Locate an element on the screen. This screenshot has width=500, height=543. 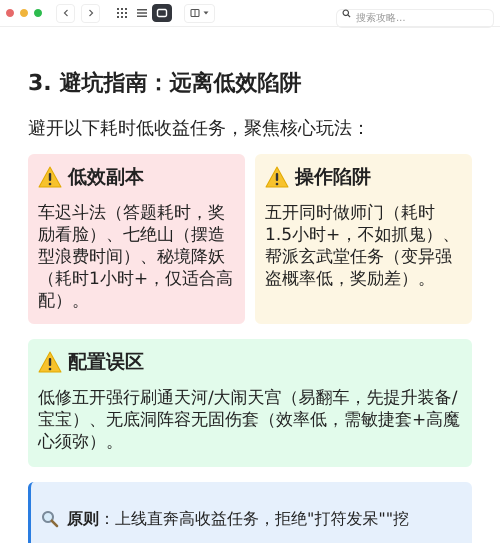
grid-icon is located at coordinates (122, 13).